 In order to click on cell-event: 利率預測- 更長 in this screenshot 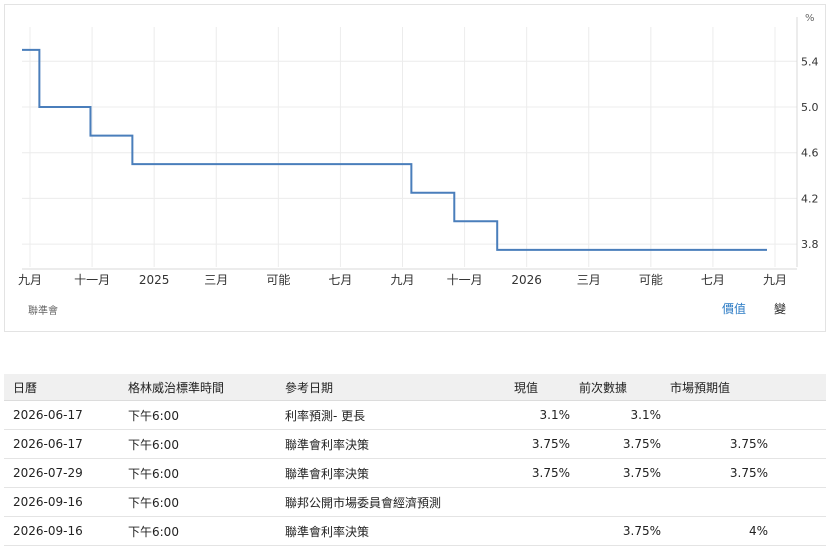, I will do `click(390, 415)`.